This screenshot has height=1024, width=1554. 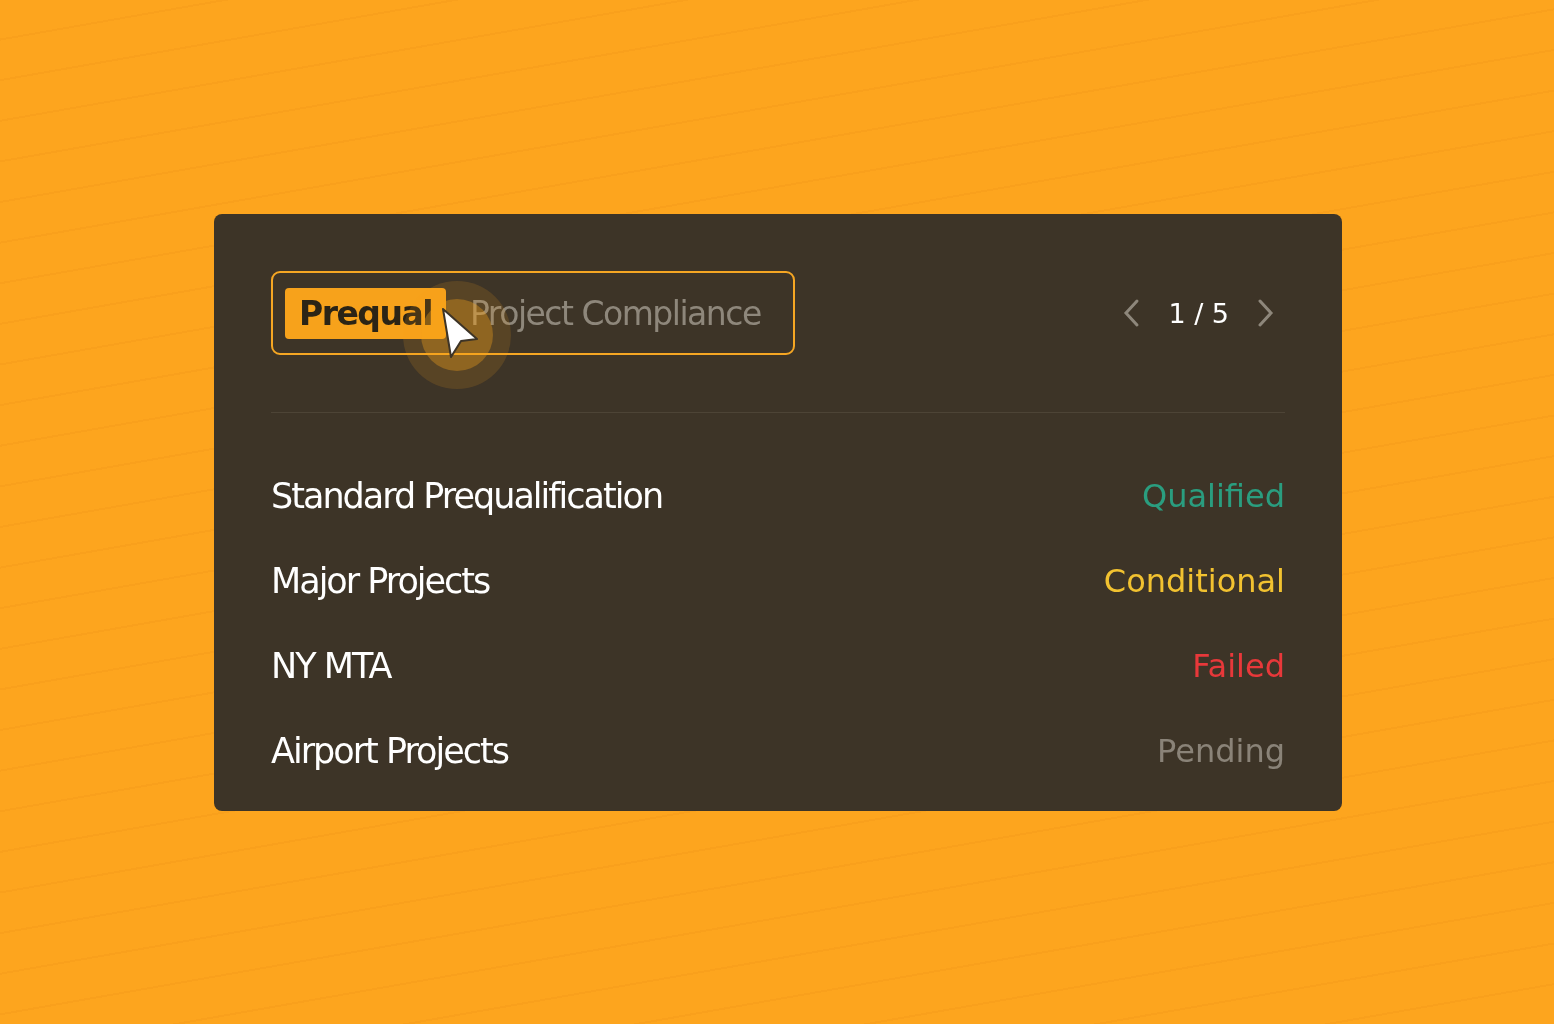 I want to click on program-name: Airport Projects, so click(x=389, y=750).